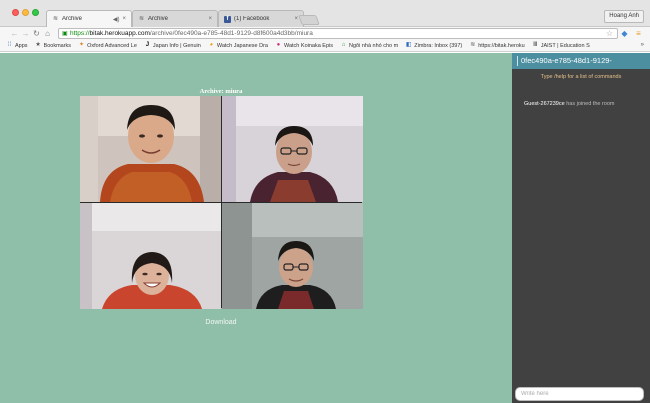 The image size is (650, 403). Describe the element at coordinates (80, 33) in the screenshot. I see `url-scheme: https://` at that location.